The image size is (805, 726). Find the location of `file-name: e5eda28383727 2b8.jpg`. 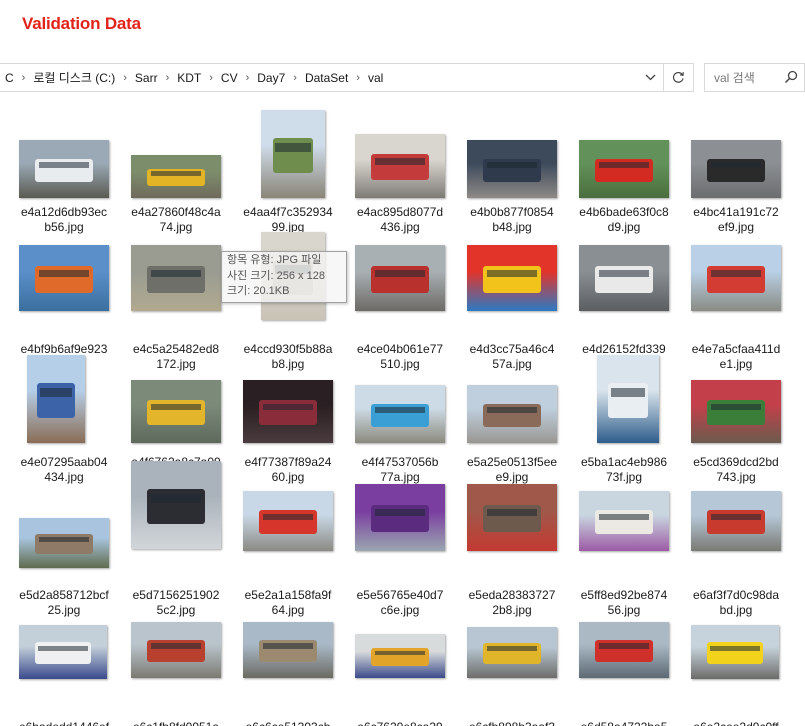

file-name: e5eda28383727 2b8.jpg is located at coordinates (512, 603).